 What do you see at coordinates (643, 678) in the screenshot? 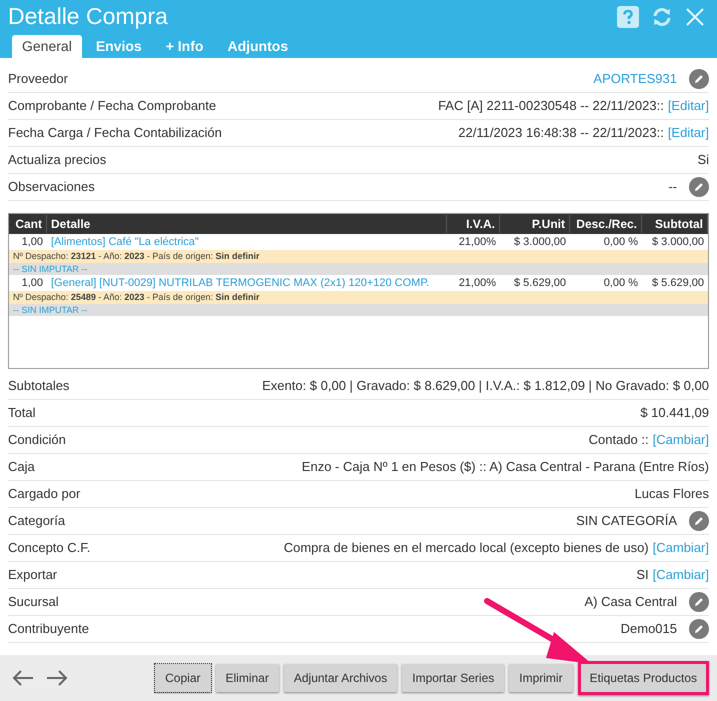
I see `action-button: Etiquetas Productos` at bounding box center [643, 678].